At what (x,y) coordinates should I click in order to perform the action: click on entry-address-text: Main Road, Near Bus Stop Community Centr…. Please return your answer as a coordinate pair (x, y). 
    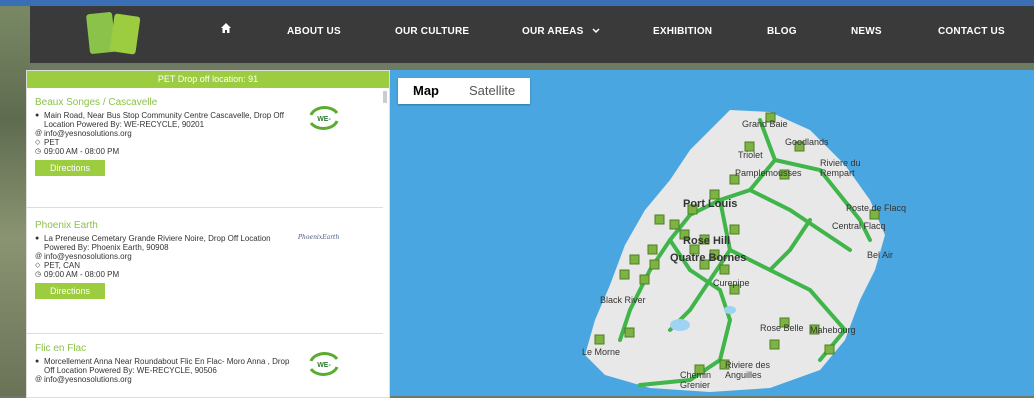
    Looking at the image, I should click on (164, 120).